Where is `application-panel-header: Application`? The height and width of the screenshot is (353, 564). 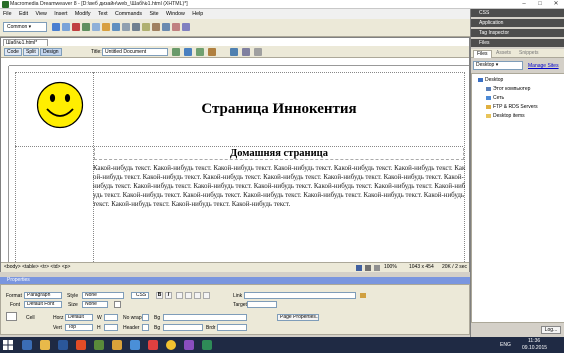
application-panel-header: Application is located at coordinates (517, 23).